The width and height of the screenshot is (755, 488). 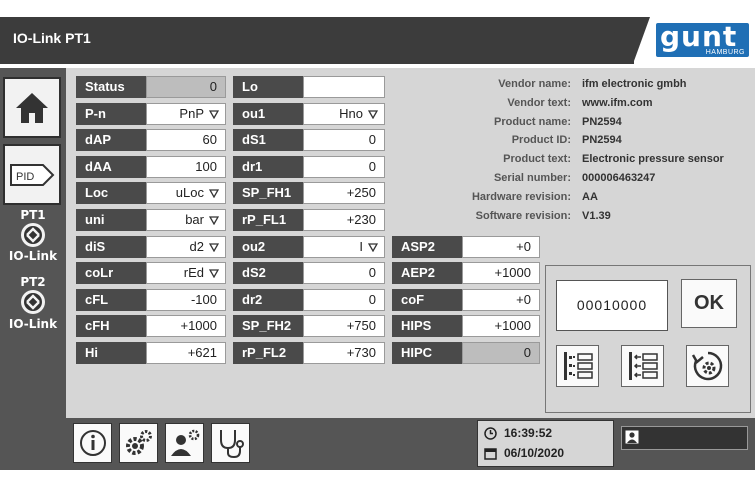 What do you see at coordinates (25, 177) in the screenshot?
I see `pid-label: PID` at bounding box center [25, 177].